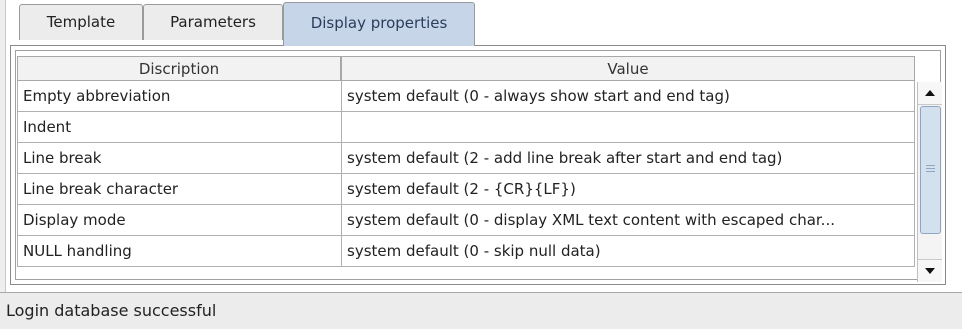  Describe the element at coordinates (179, 68) in the screenshot. I see `column-header-description: Discription` at that location.